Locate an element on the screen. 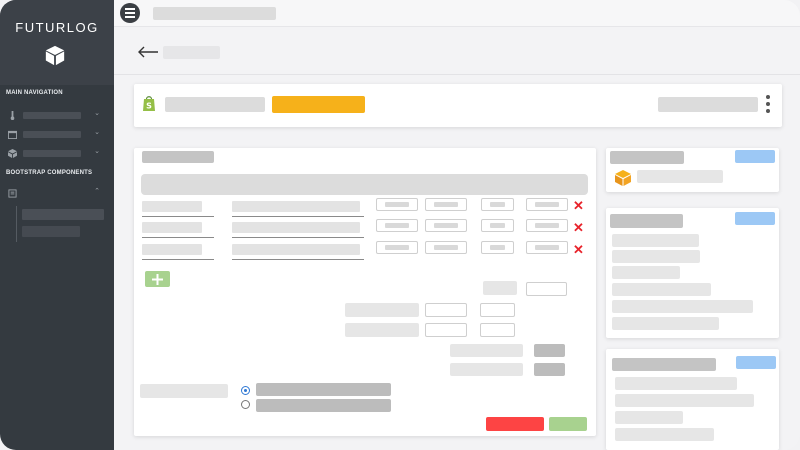 This screenshot has height=450, width=800. sidebar-item-3: ⌄ is located at coordinates (56, 153).